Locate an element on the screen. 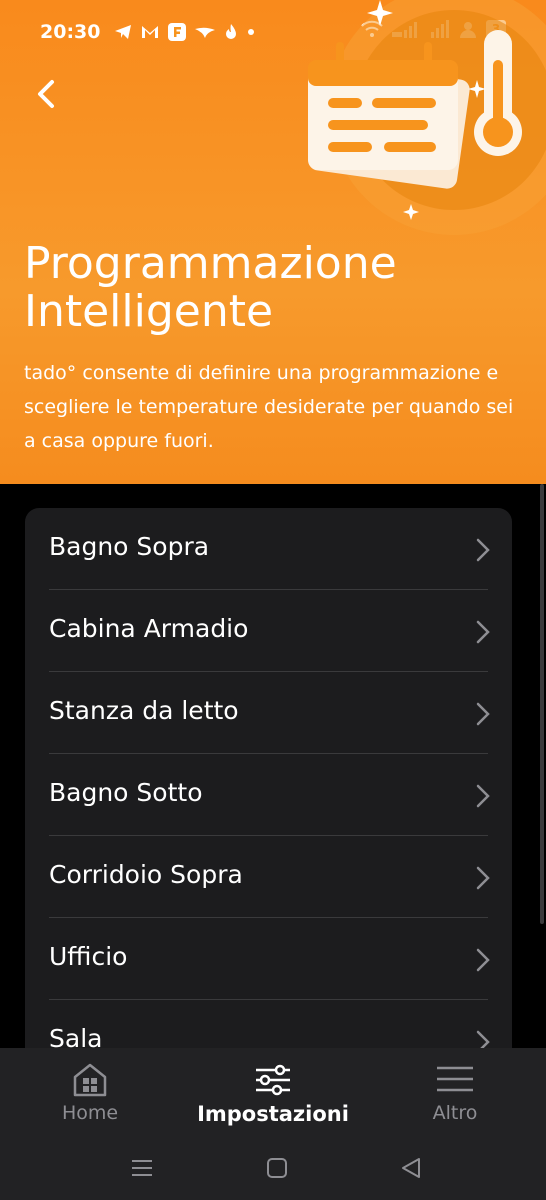 Image resolution: width=546 pixels, height=1200 pixels. back-button is located at coordinates (48, 94).